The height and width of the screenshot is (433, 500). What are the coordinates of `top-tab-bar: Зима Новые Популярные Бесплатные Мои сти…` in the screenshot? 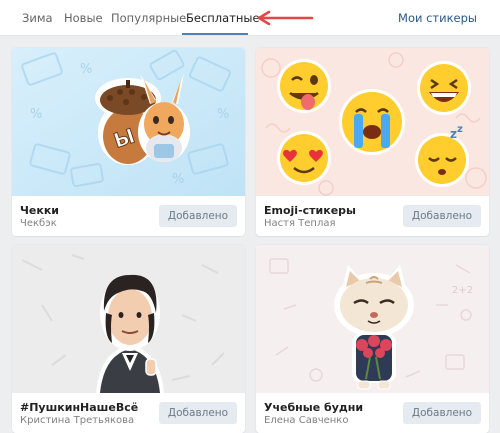 It's located at (250, 18).